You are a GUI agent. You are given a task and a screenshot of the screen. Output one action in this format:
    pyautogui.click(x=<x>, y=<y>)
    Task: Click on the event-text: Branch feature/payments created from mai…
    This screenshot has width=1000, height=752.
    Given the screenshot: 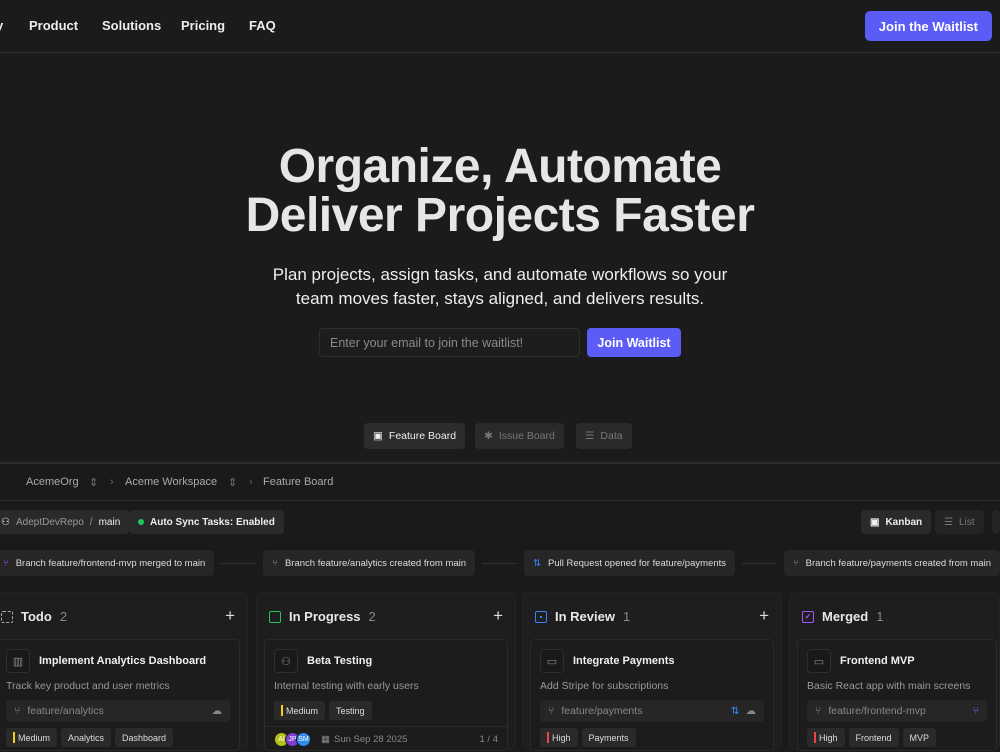 What is the action you would take?
    pyautogui.click(x=898, y=563)
    